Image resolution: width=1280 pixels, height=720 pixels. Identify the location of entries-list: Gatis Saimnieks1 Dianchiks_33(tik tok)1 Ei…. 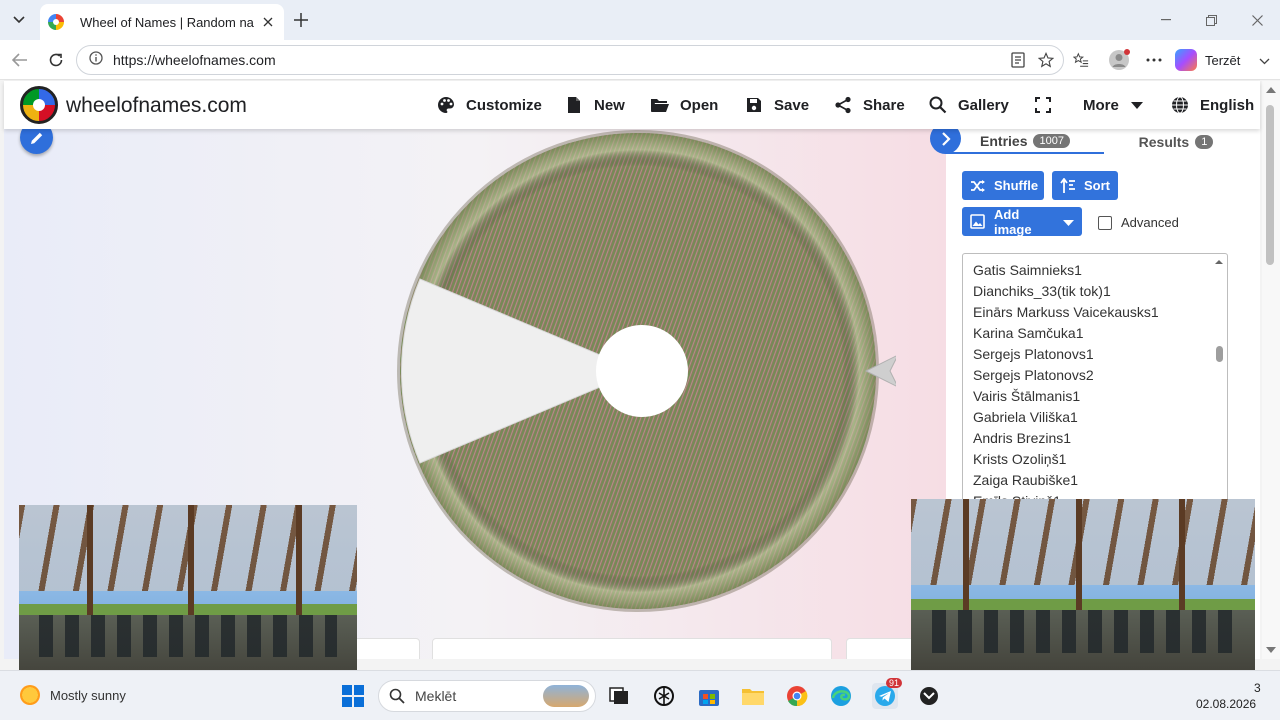
(1066, 381).